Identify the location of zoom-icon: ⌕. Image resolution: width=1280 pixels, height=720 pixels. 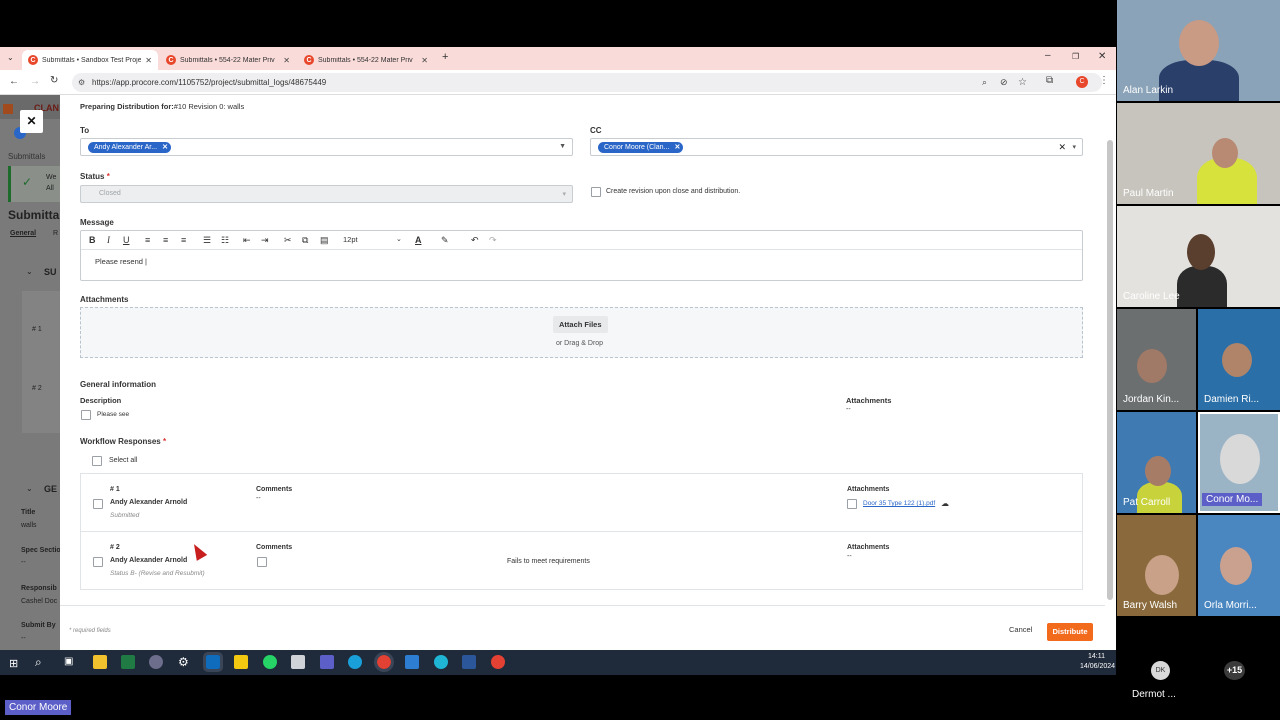
(984, 82).